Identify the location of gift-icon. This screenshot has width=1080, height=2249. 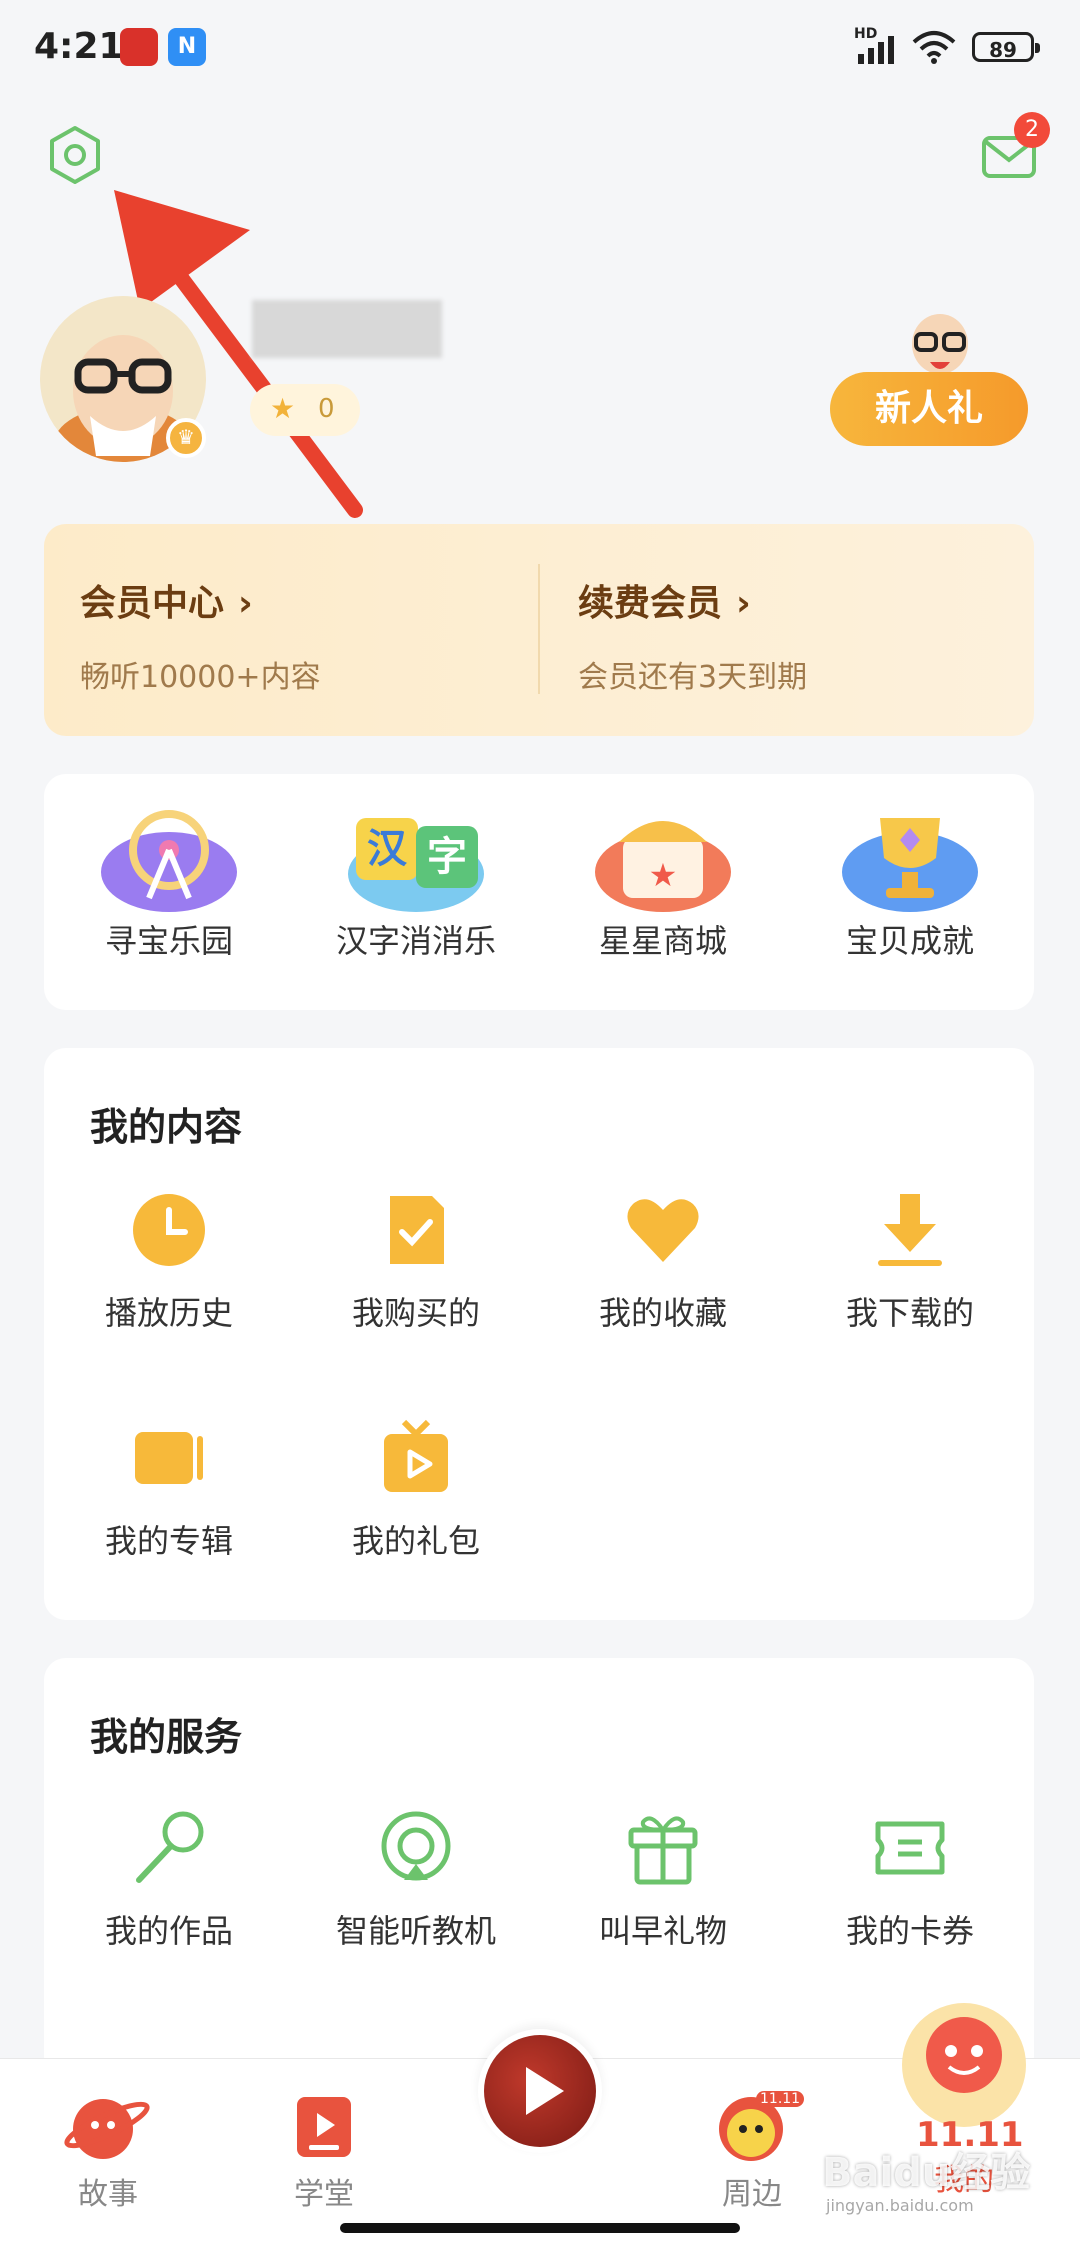
(663, 1850).